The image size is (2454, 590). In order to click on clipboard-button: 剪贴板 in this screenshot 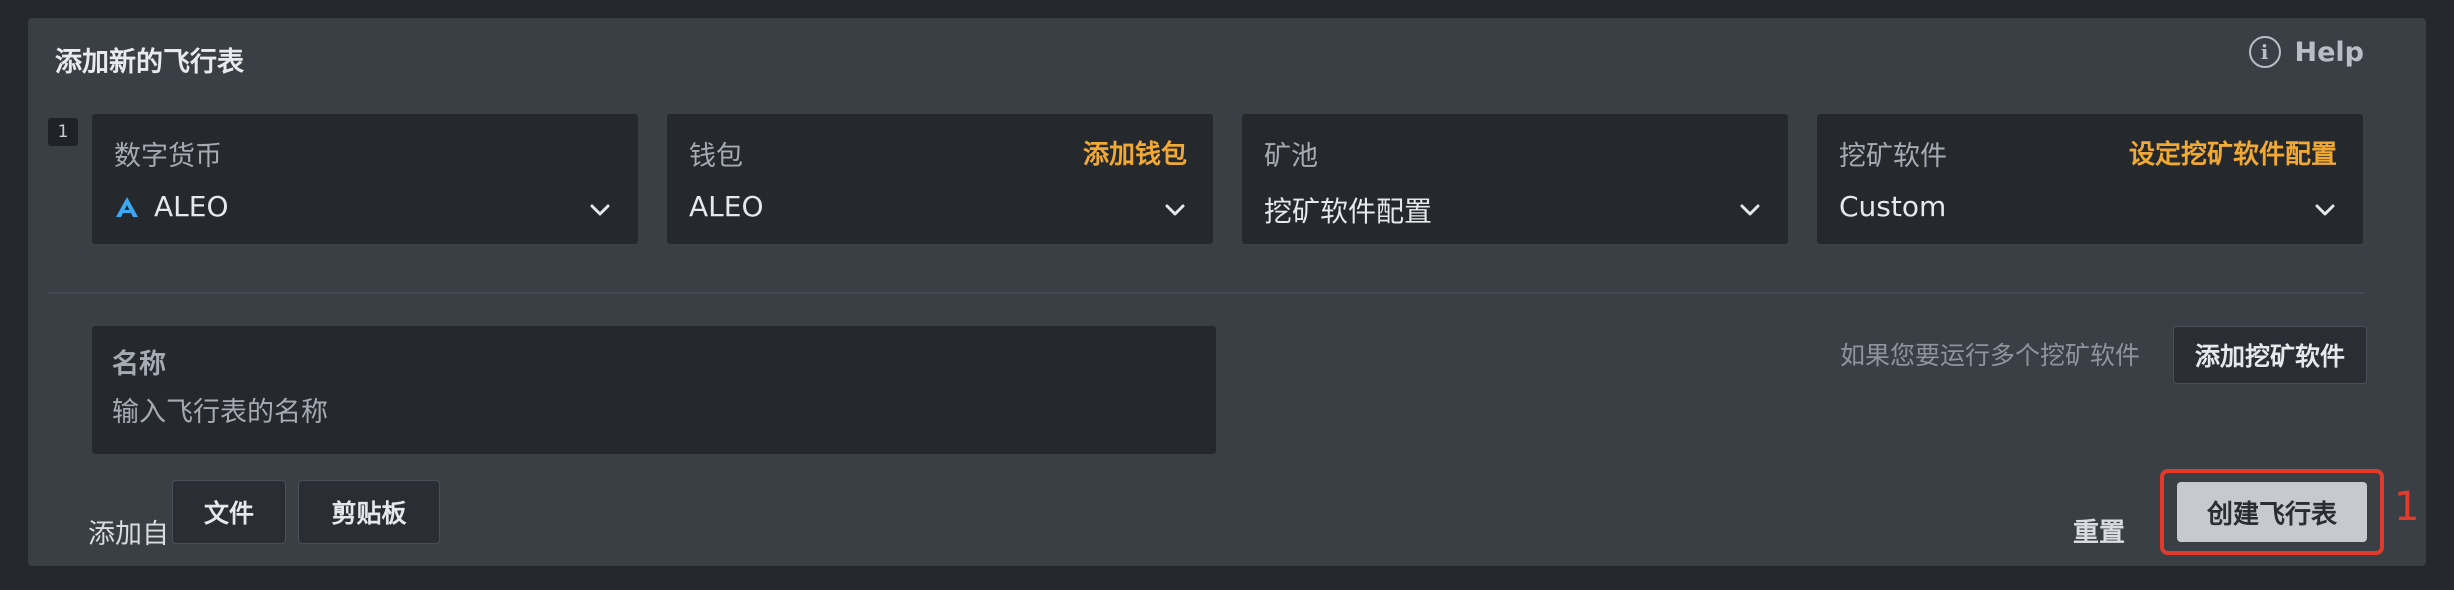, I will do `click(369, 512)`.